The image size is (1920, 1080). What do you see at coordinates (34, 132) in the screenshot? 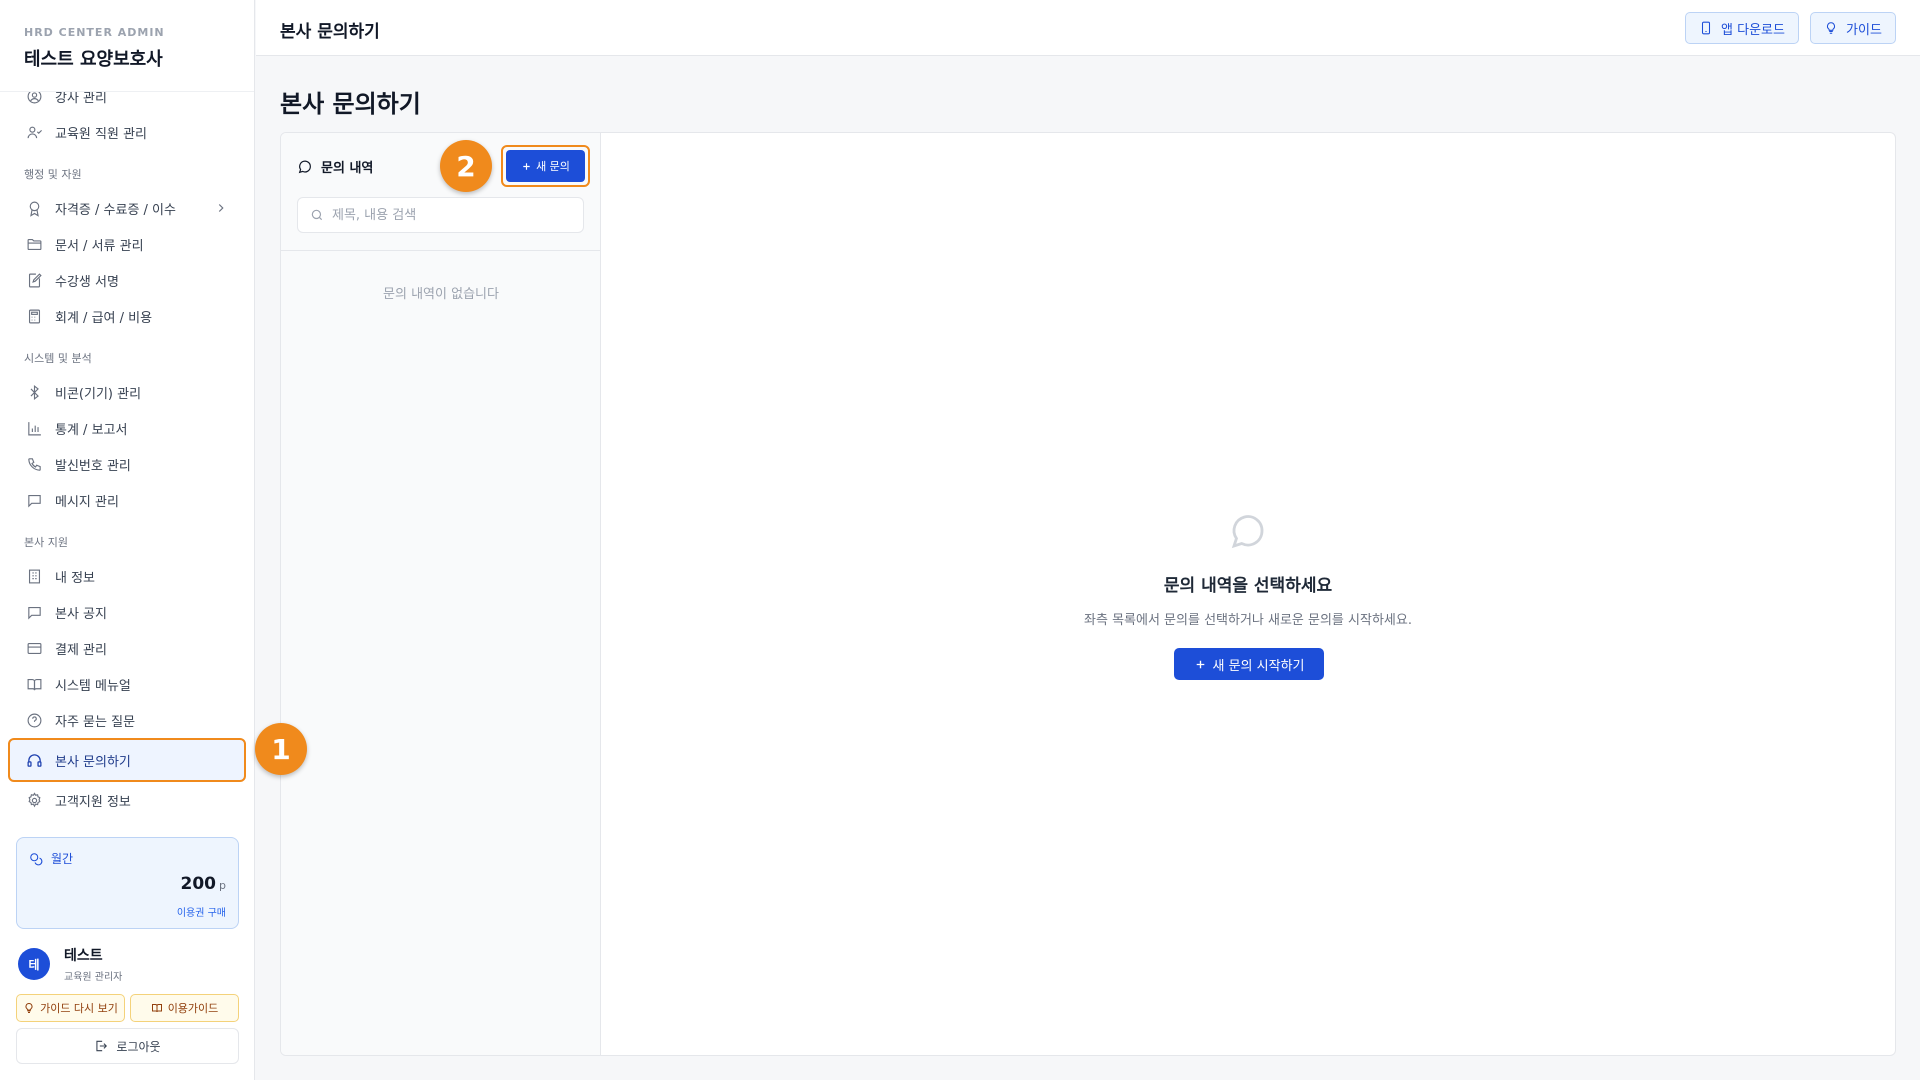
I see `users-icon` at bounding box center [34, 132].